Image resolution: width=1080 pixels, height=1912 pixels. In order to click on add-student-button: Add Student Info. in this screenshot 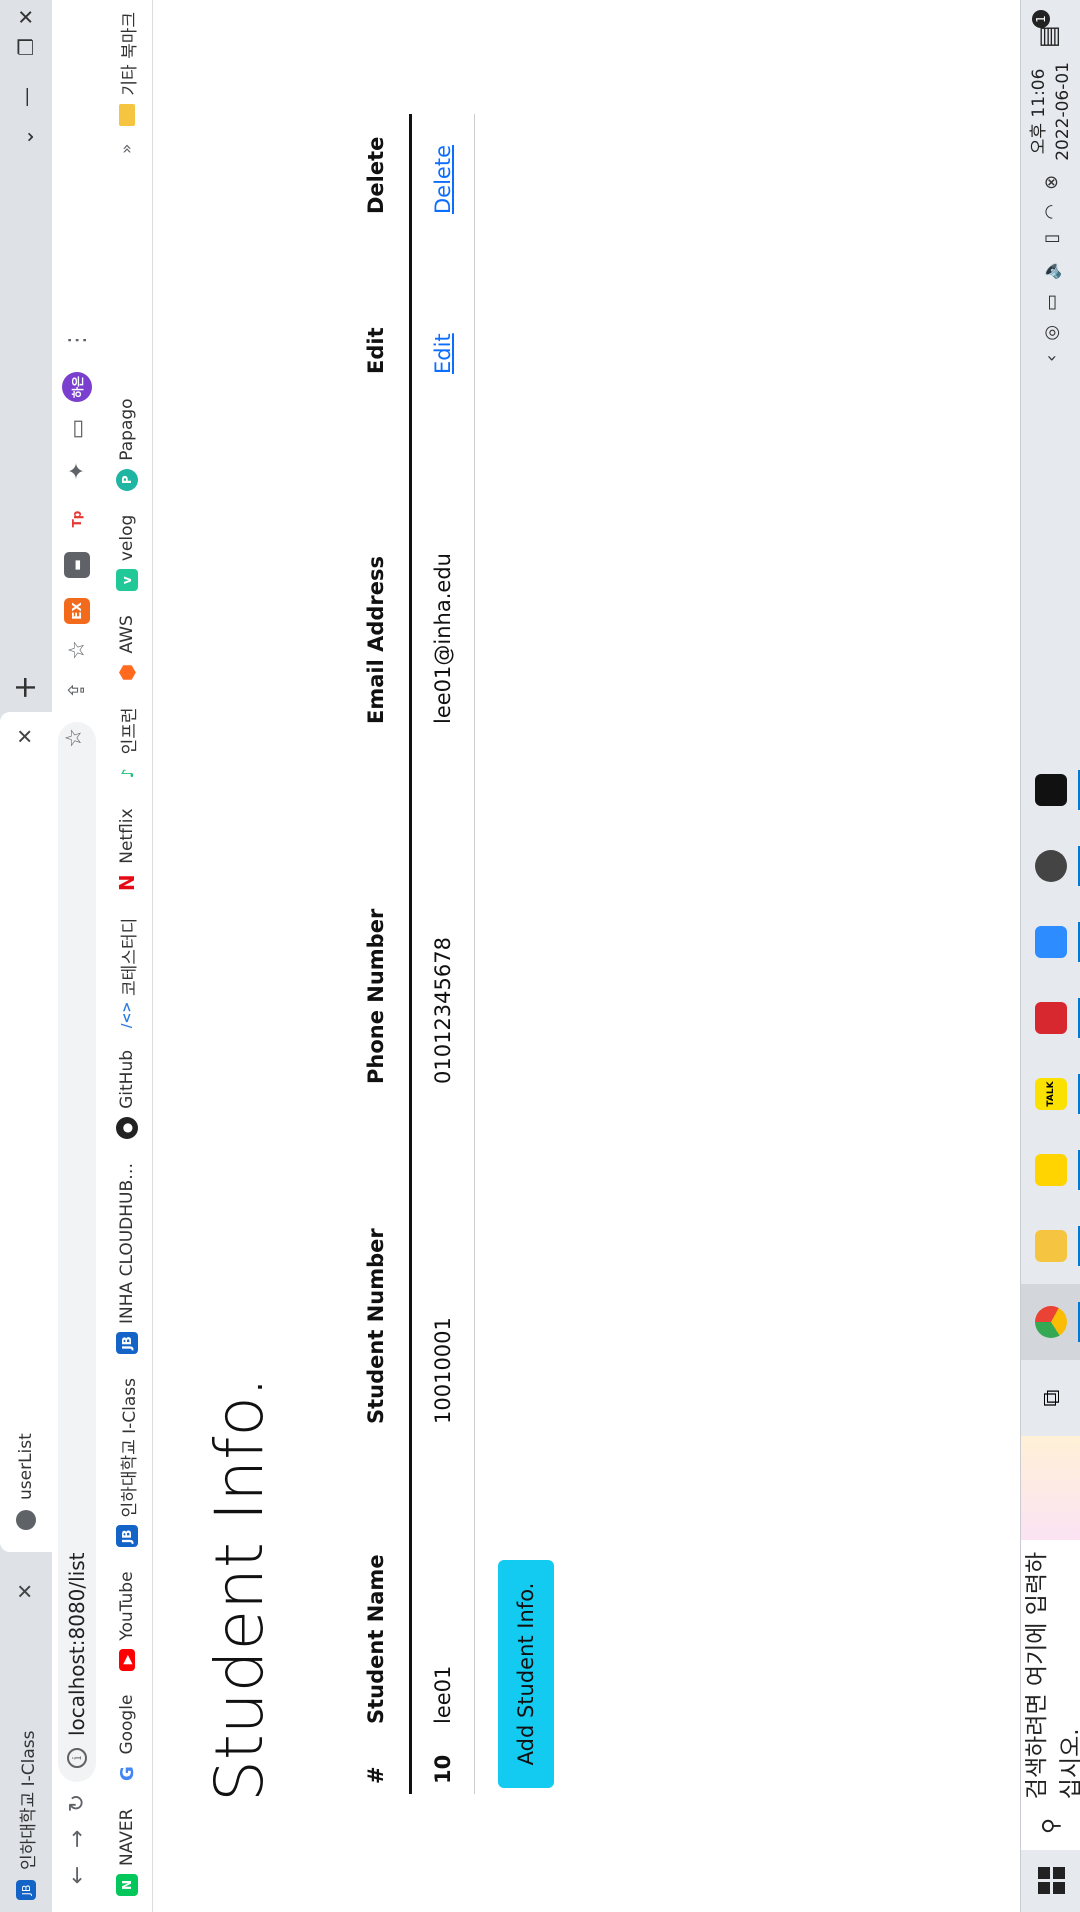, I will do `click(526, 1674)`.